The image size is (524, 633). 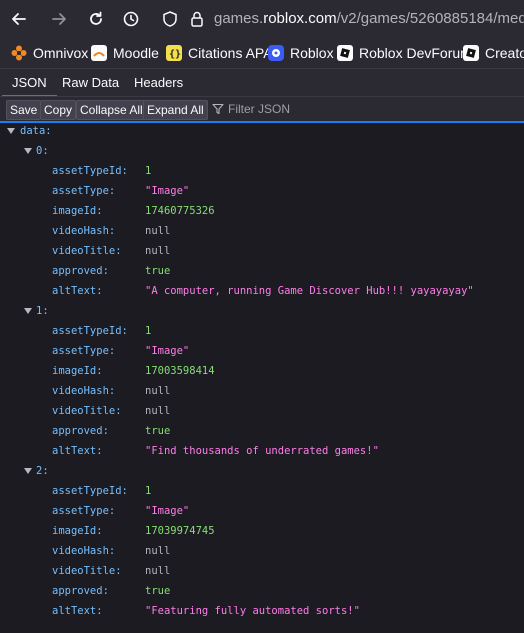 What do you see at coordinates (262, 151) in the screenshot?
I see `tree-row-item: 0:` at bounding box center [262, 151].